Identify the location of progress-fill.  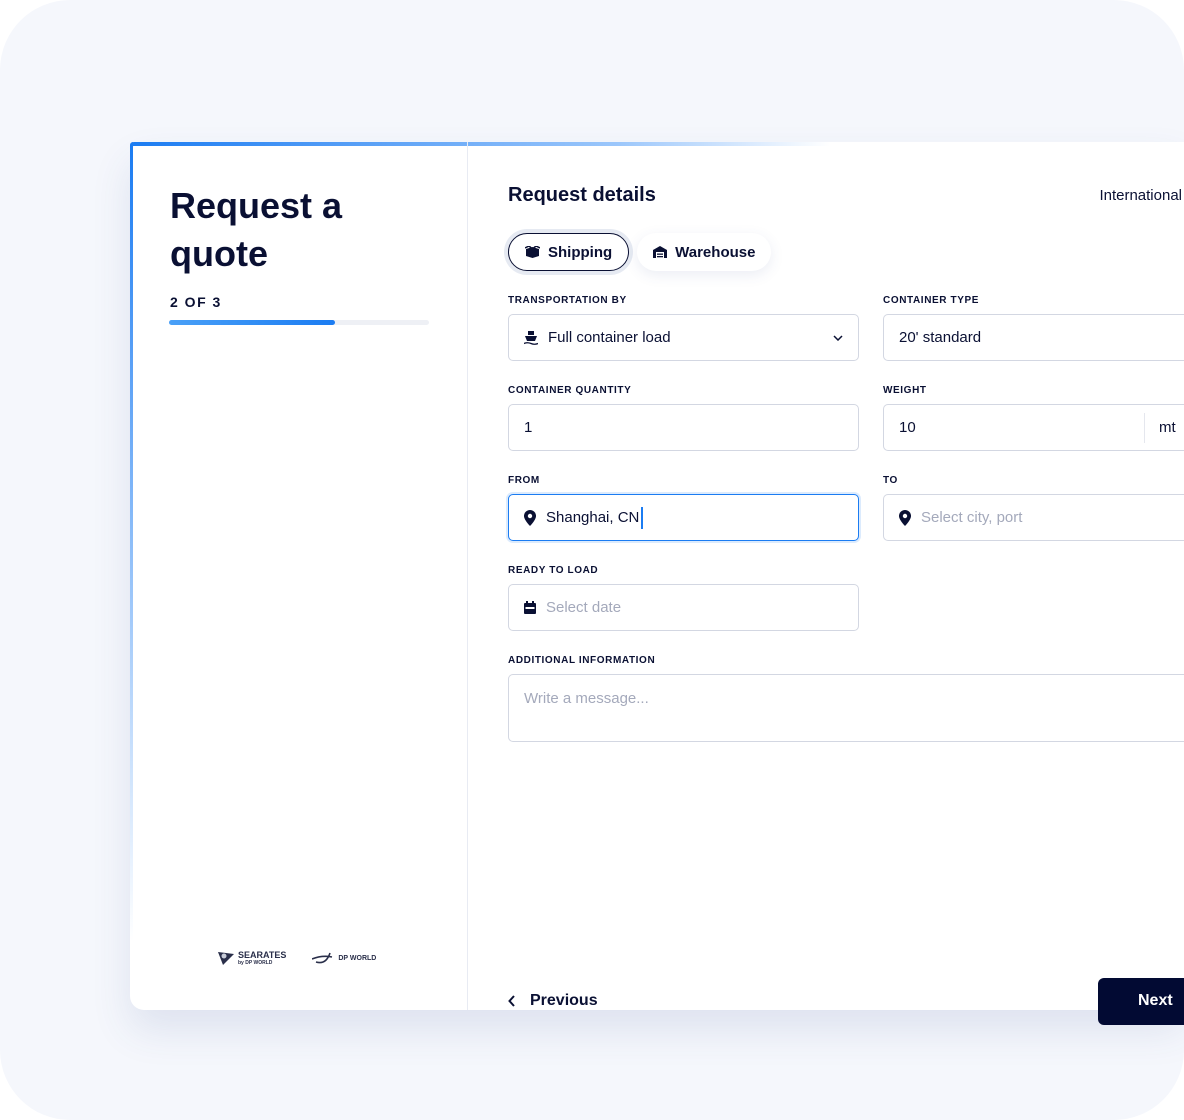
(252, 322).